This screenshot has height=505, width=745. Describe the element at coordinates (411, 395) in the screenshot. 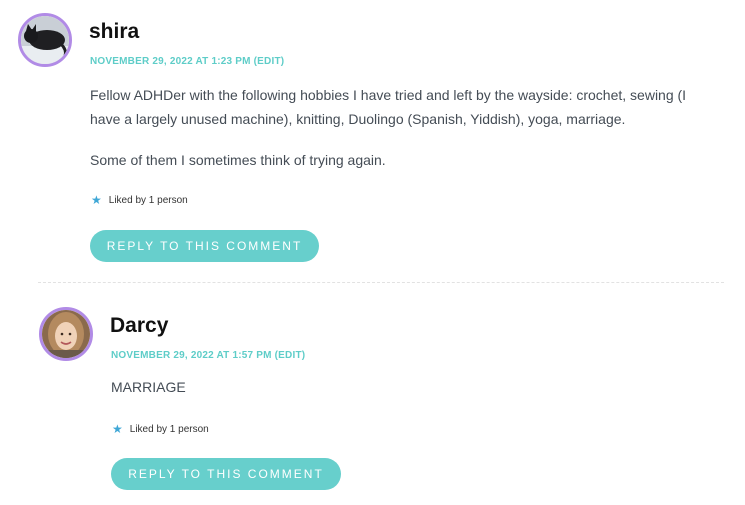

I see `comment-body: MARRIAGE` at that location.